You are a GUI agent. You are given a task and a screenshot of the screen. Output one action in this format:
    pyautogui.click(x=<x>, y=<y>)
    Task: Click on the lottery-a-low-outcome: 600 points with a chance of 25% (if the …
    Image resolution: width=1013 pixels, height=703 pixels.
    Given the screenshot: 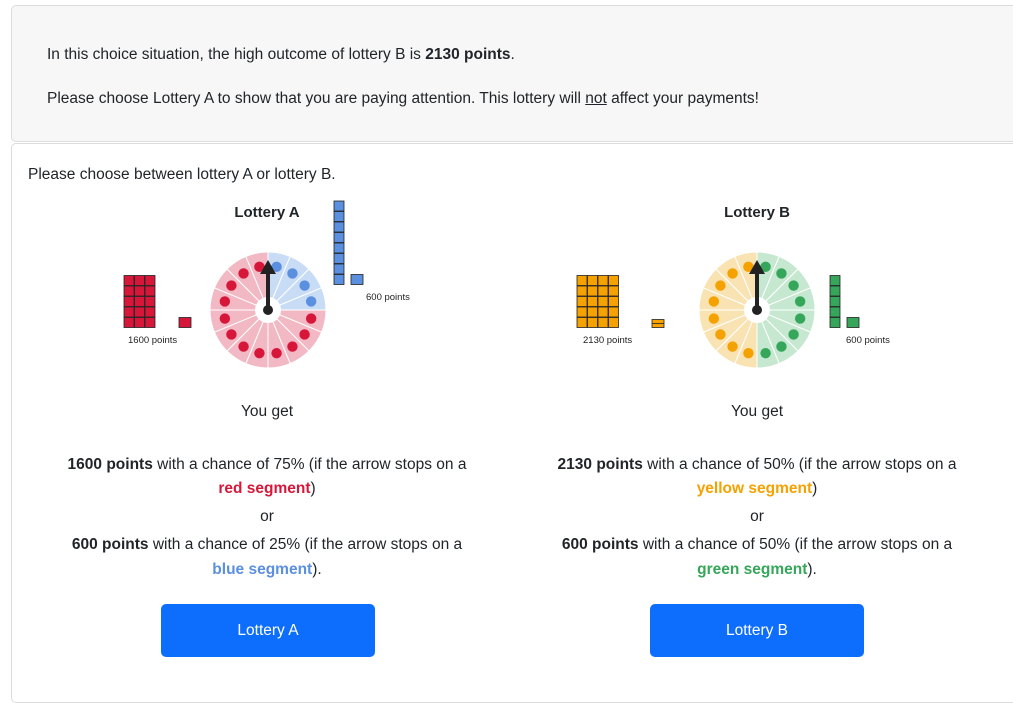 What is the action you would take?
    pyautogui.click(x=267, y=544)
    